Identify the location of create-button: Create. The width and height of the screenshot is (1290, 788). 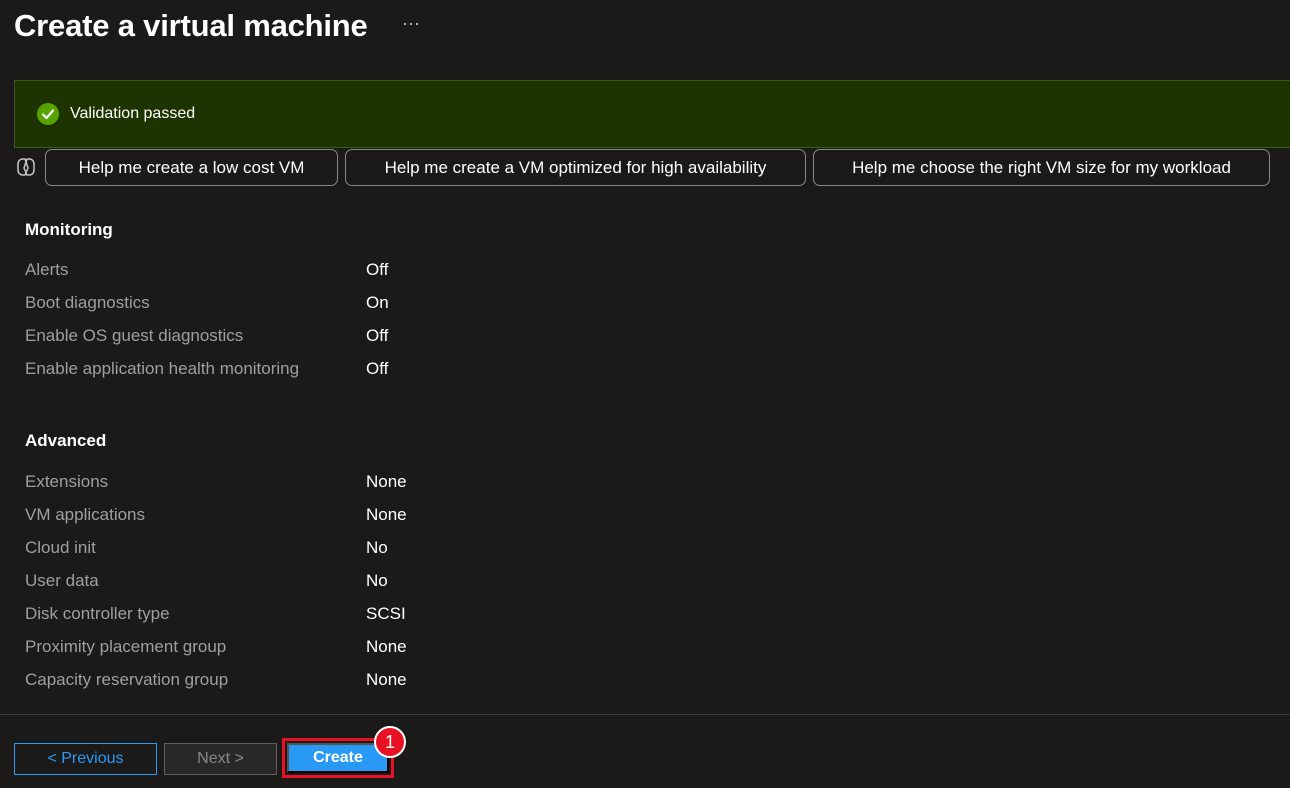
(338, 758).